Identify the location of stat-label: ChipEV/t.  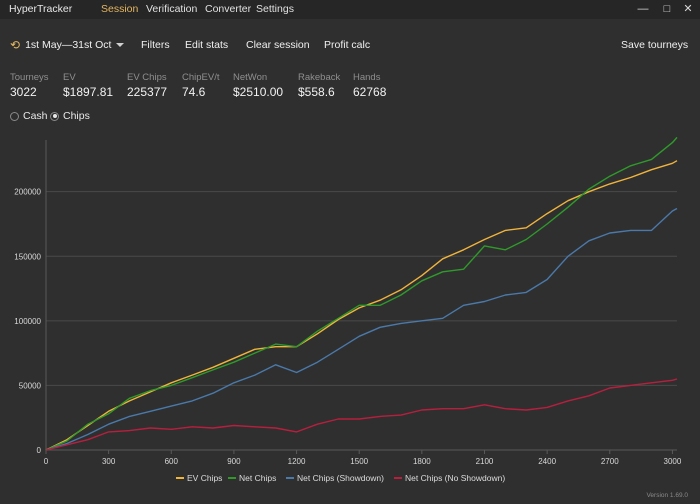
(201, 77).